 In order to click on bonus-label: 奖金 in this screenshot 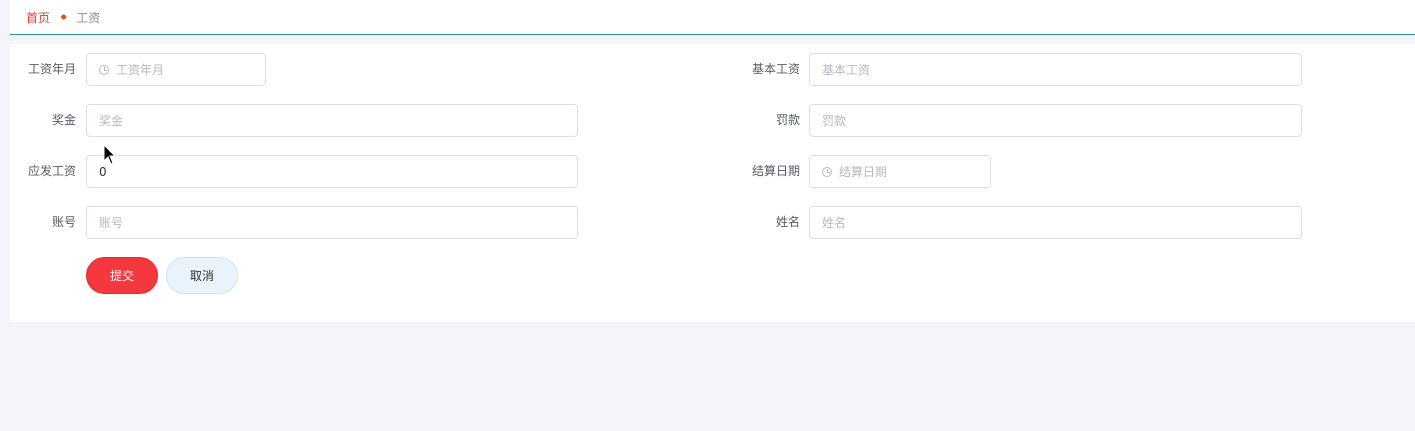, I will do `click(63, 120)`.